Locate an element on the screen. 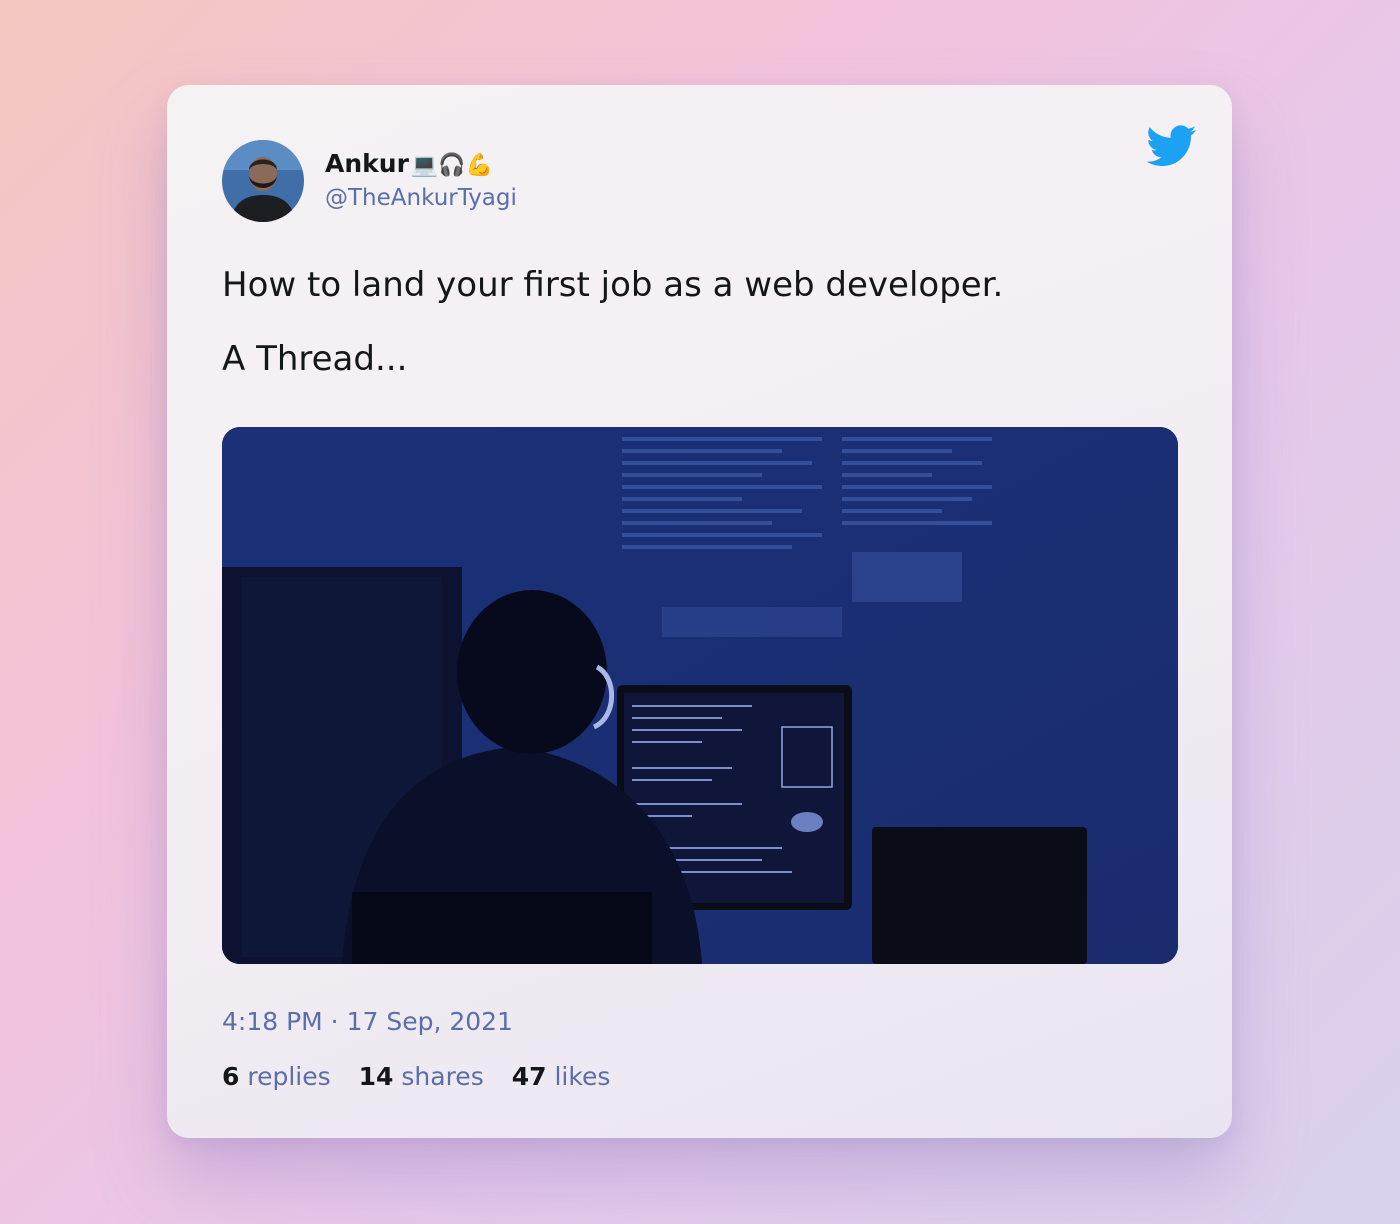 The width and height of the screenshot is (1400, 1224). replies-label: replies is located at coordinates (289, 1076).